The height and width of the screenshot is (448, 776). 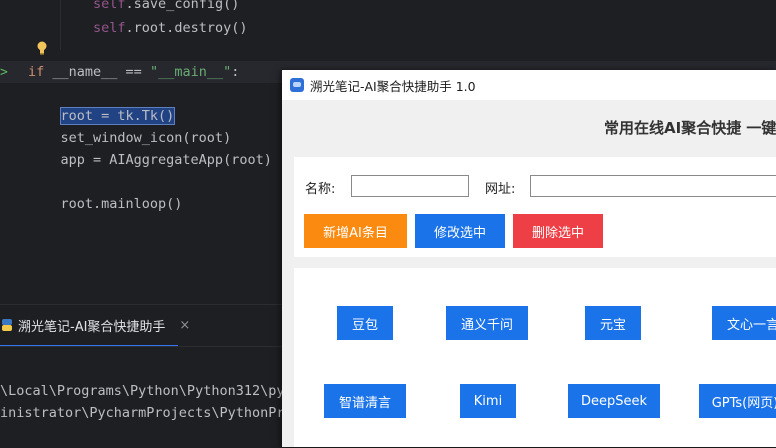 What do you see at coordinates (690, 128) in the screenshot?
I see `page-title: 常用在线AI聚合快捷 一键` at bounding box center [690, 128].